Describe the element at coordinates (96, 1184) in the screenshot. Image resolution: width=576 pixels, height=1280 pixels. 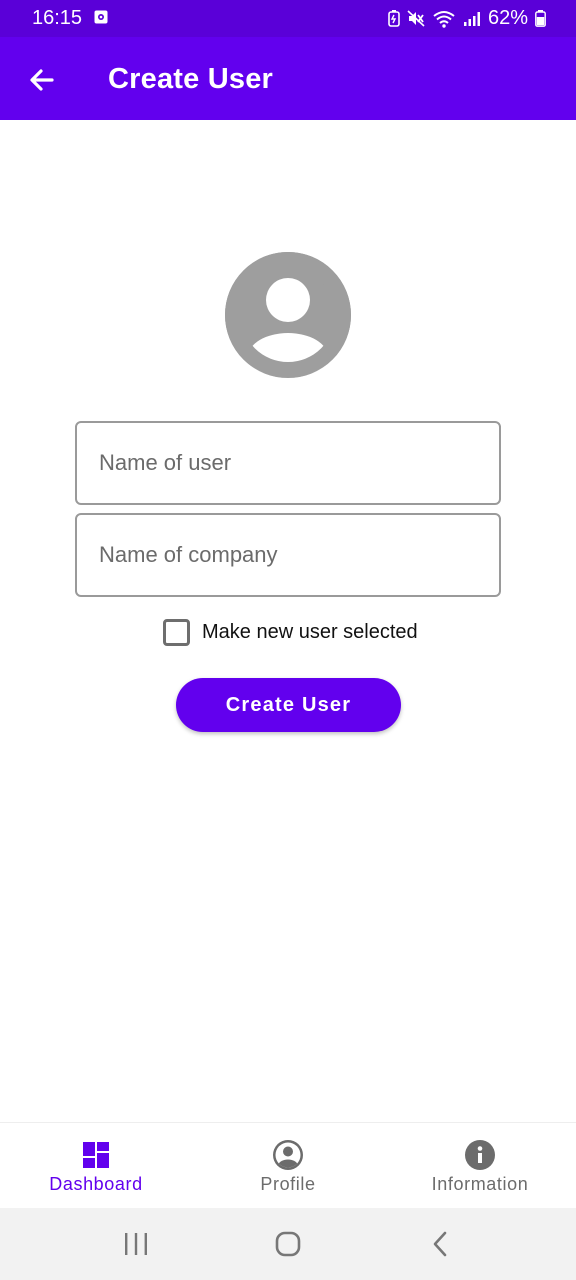
I see `nav-label-dashboard: Dashboard` at that location.